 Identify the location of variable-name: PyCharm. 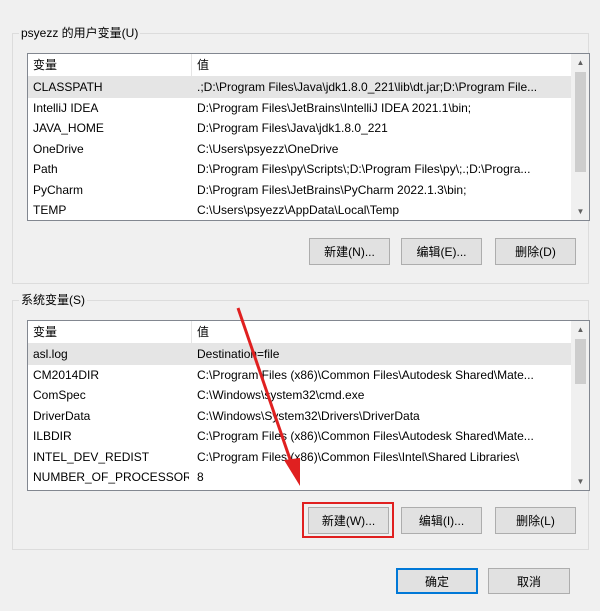
(58, 189).